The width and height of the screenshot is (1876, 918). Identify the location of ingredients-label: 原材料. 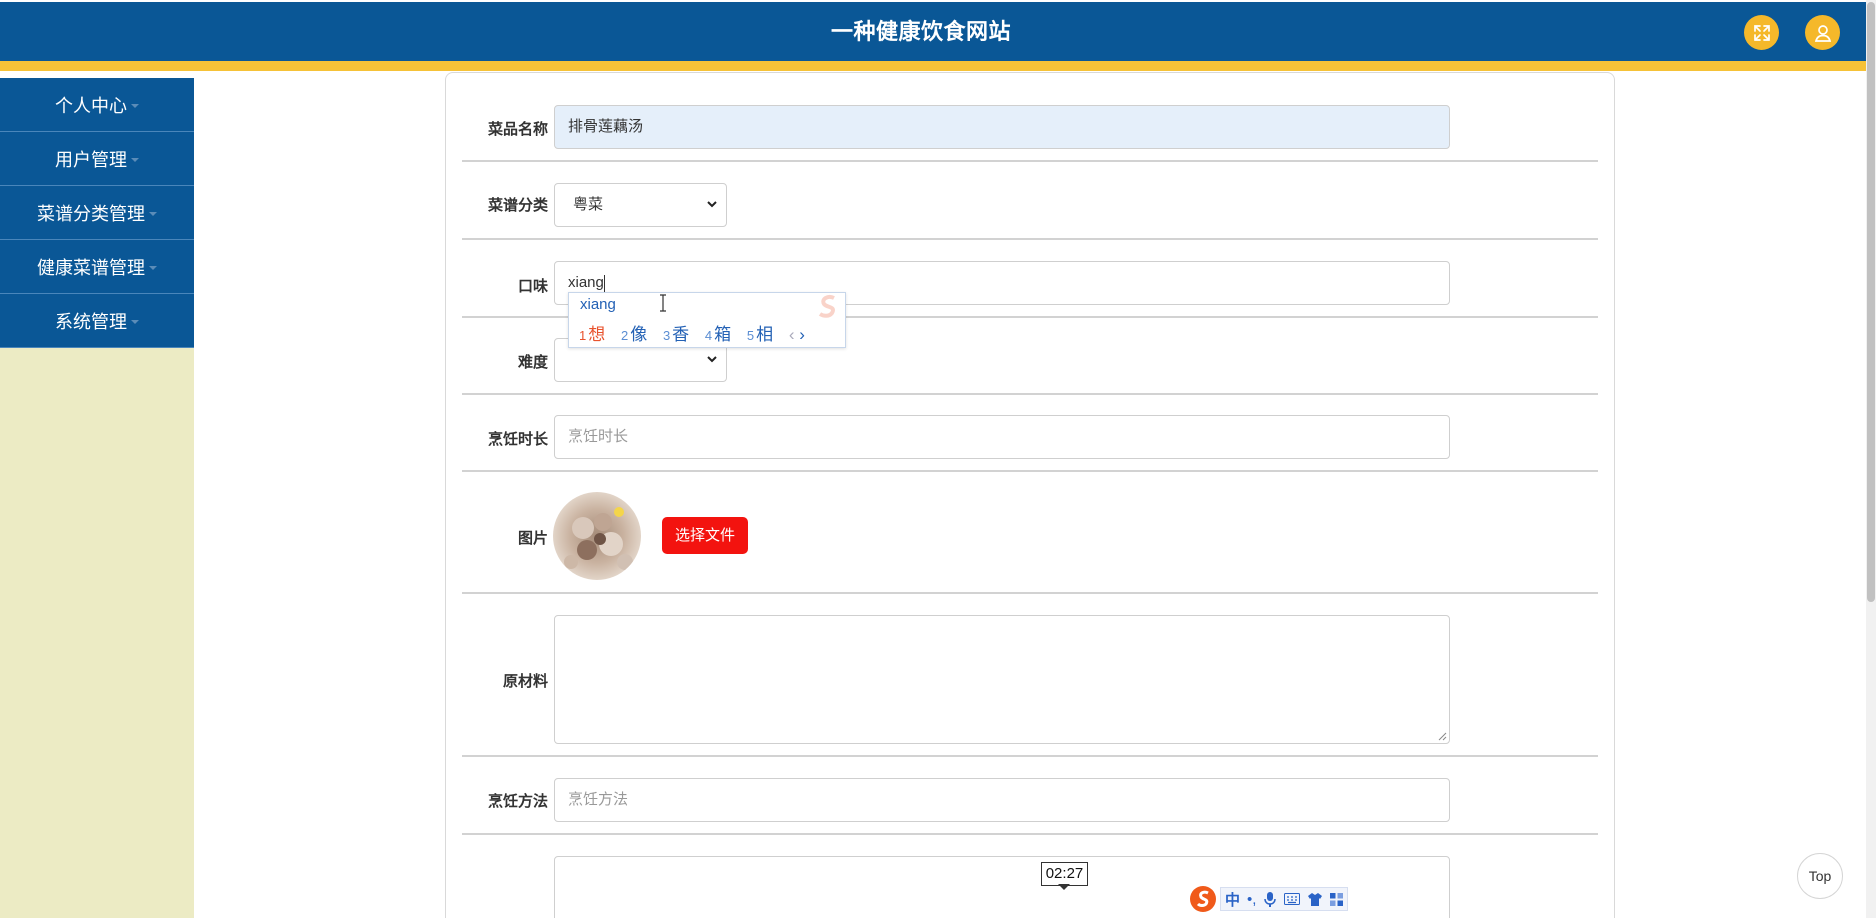
(525, 681).